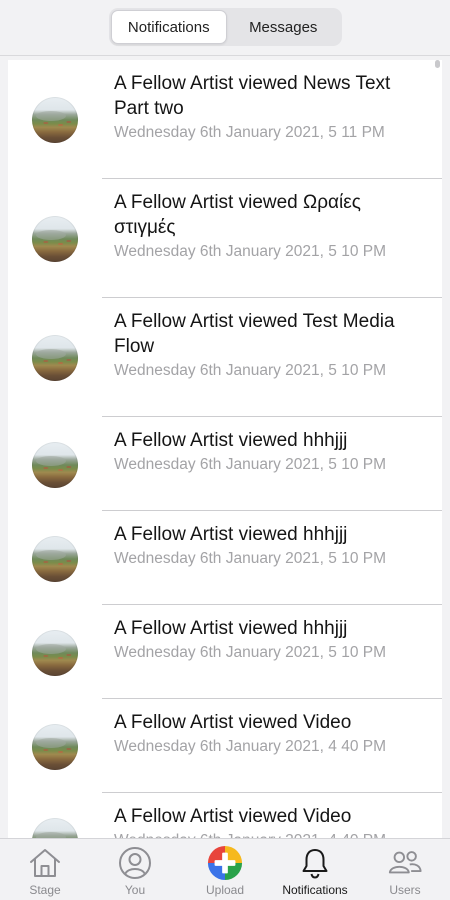  I want to click on nav-notifications: Notifications, so click(315, 869).